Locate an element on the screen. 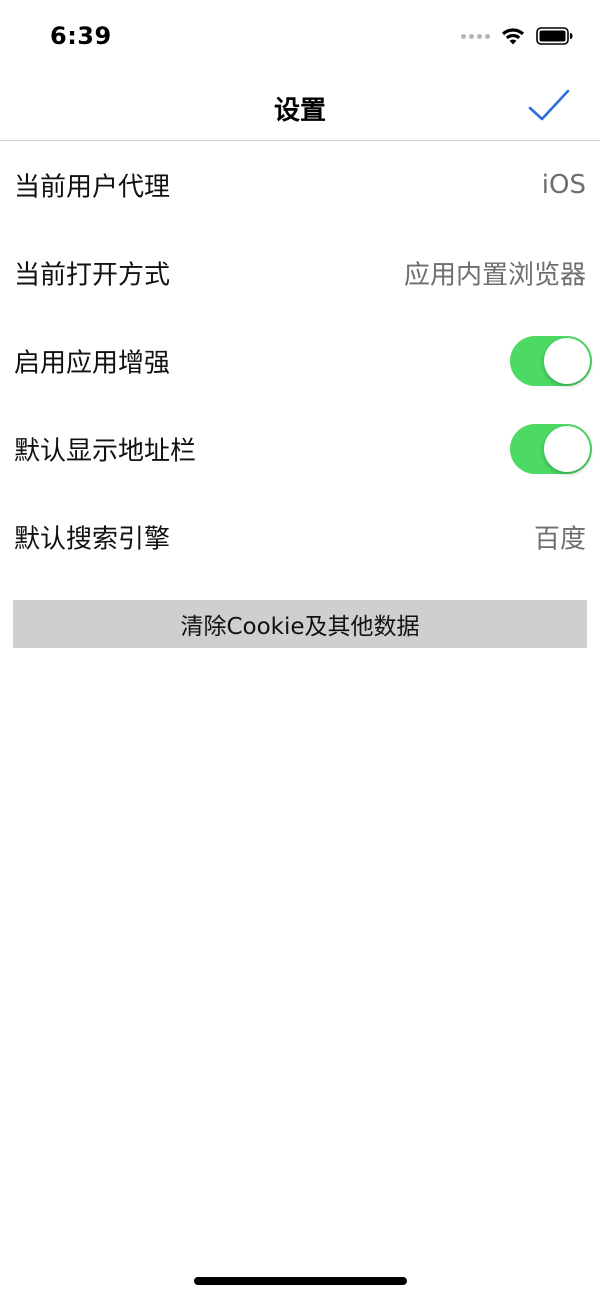 Image resolution: width=600 pixels, height=1299 pixels. setting-row-show-address-bar: 默认显示地址栏 is located at coordinates (300, 449).